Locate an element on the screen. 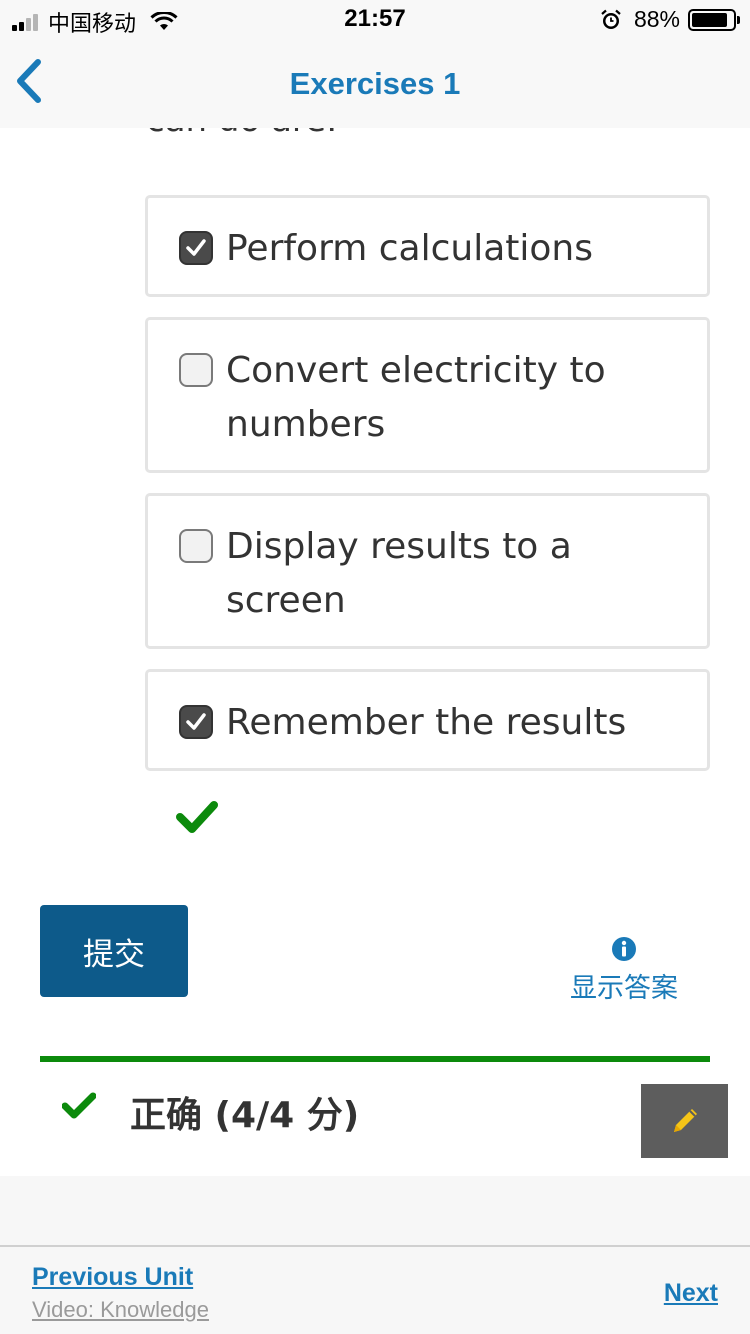 This screenshot has width=750, height=1334. battery-icon is located at coordinates (714, 19).